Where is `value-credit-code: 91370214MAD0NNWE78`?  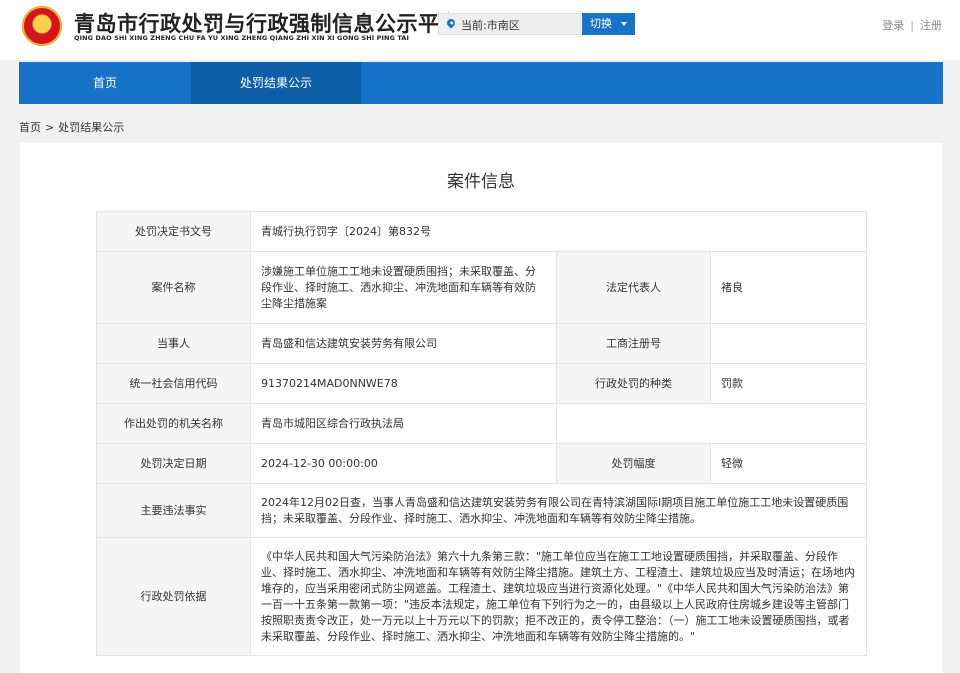 value-credit-code: 91370214MAD0NNWE78 is located at coordinates (403, 383).